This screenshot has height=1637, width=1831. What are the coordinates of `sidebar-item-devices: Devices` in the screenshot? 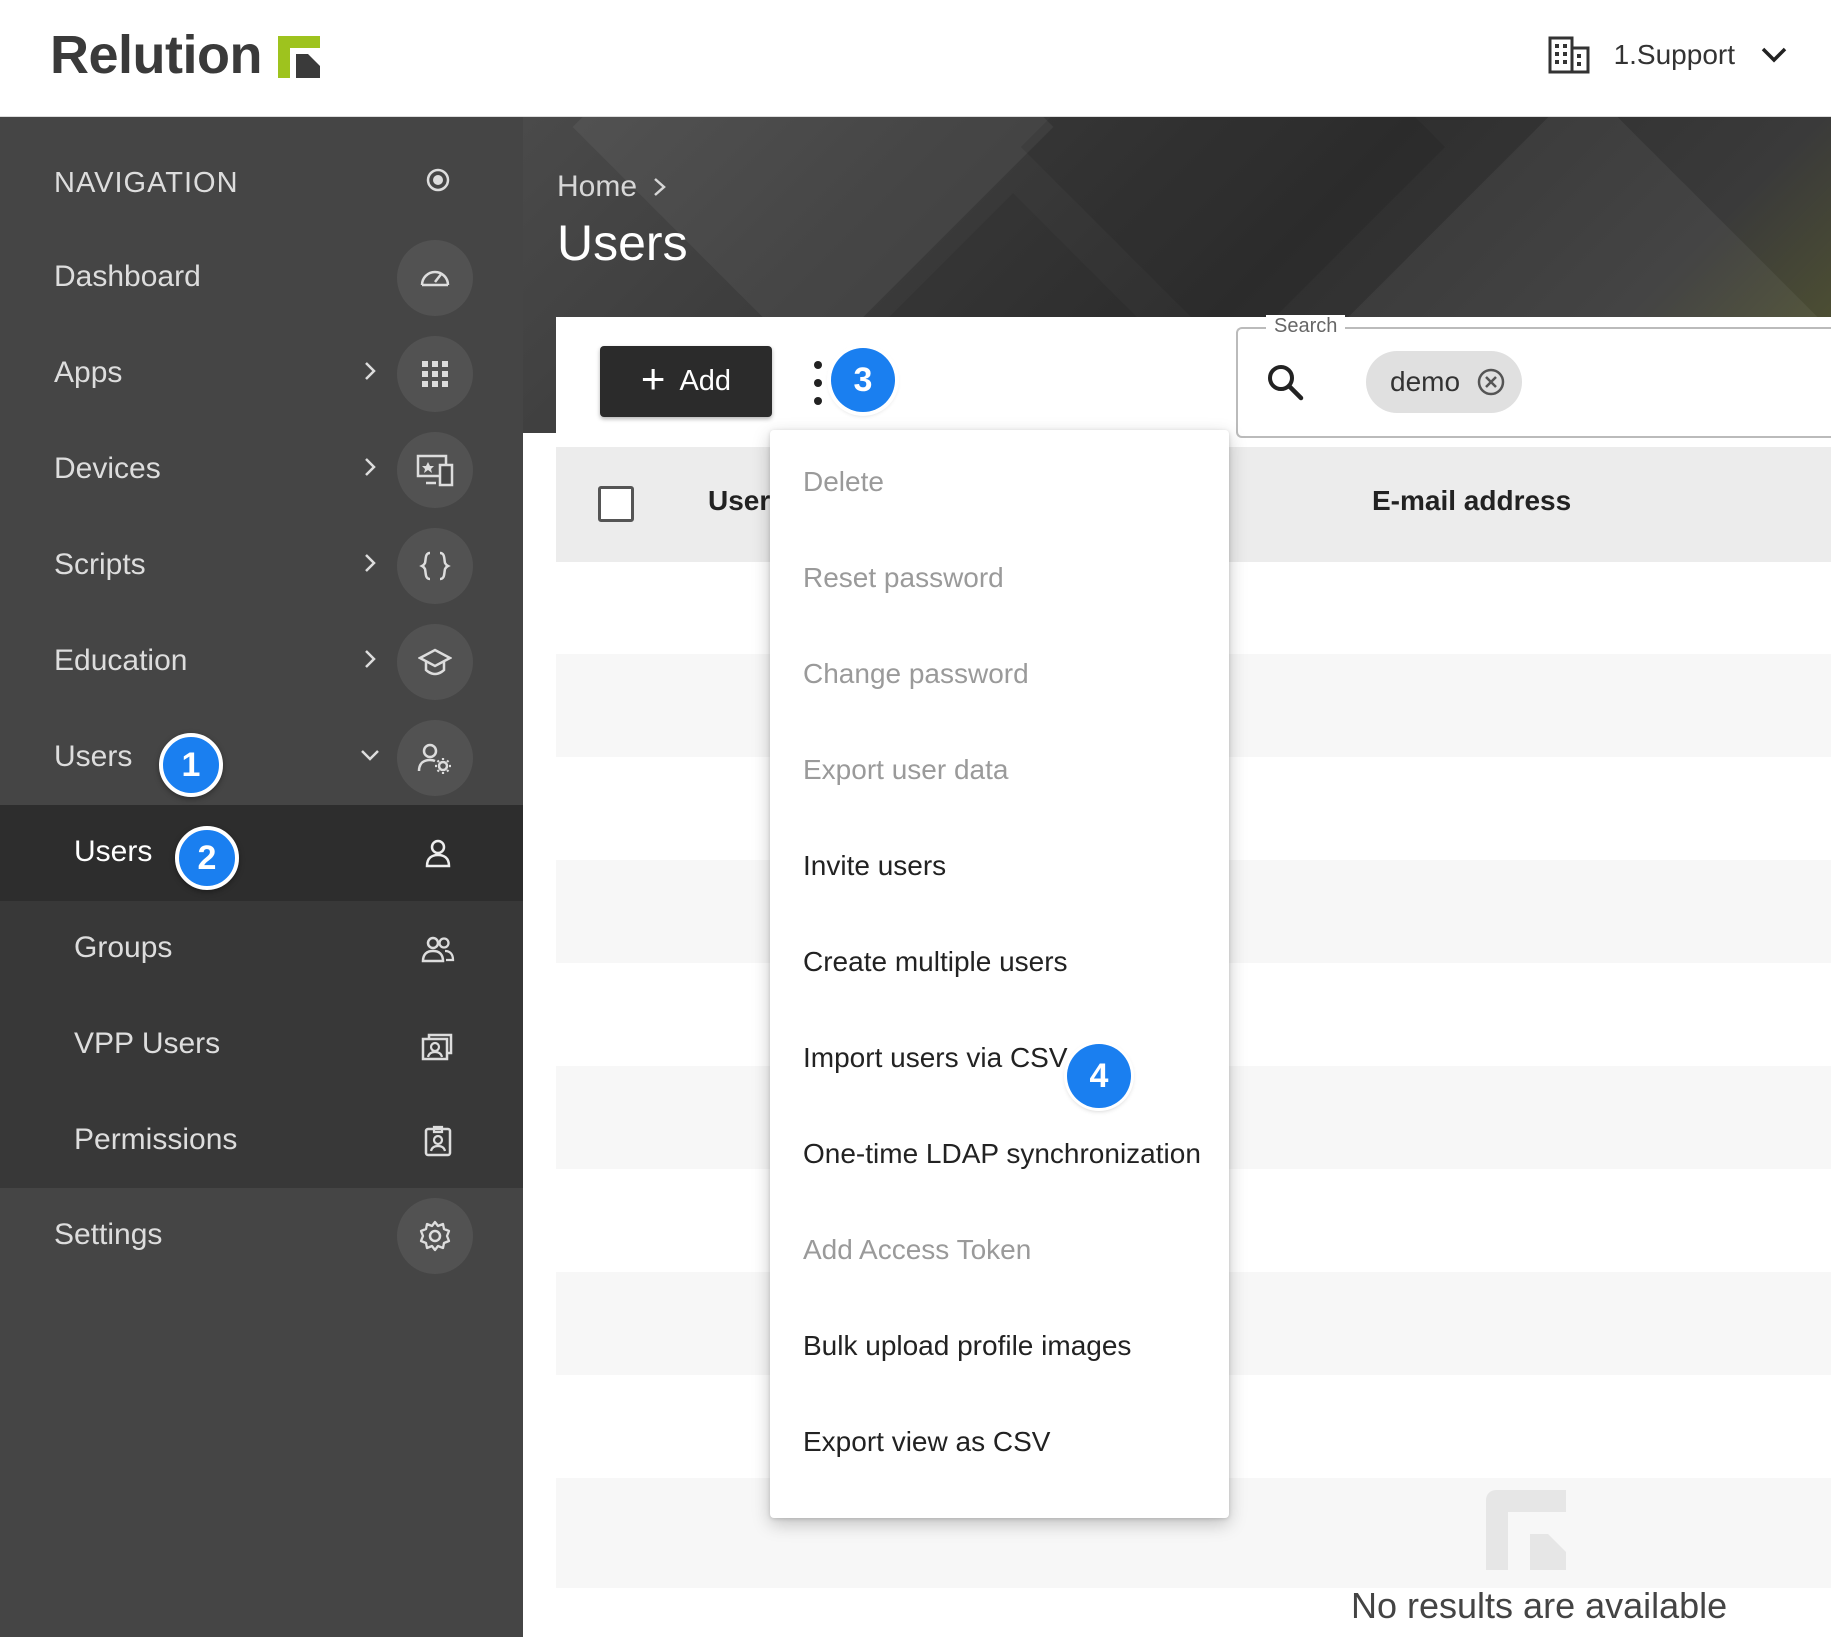 It's located at (261, 470).